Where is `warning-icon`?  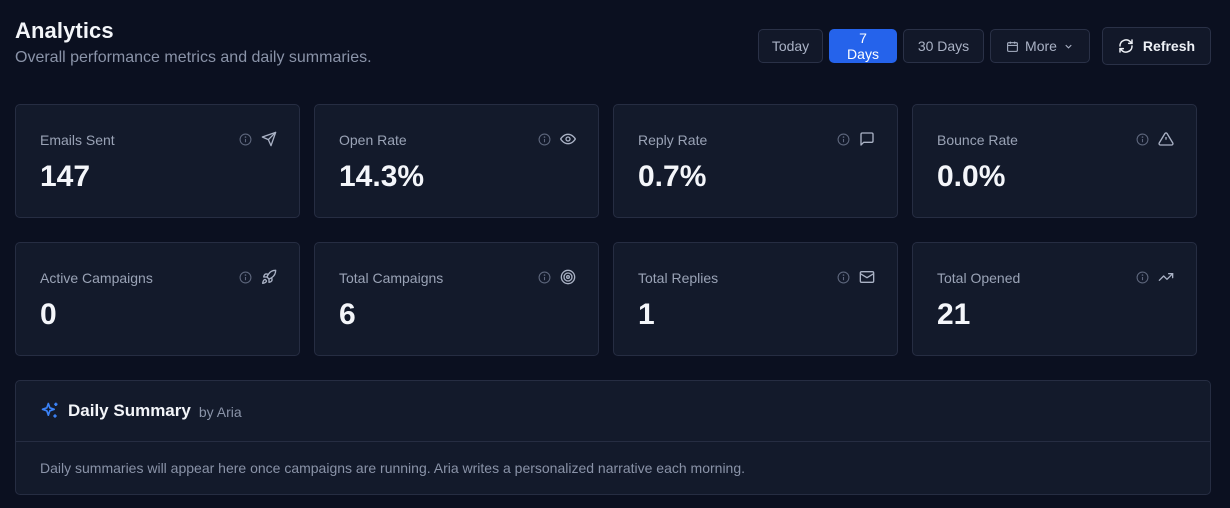
warning-icon is located at coordinates (1166, 139).